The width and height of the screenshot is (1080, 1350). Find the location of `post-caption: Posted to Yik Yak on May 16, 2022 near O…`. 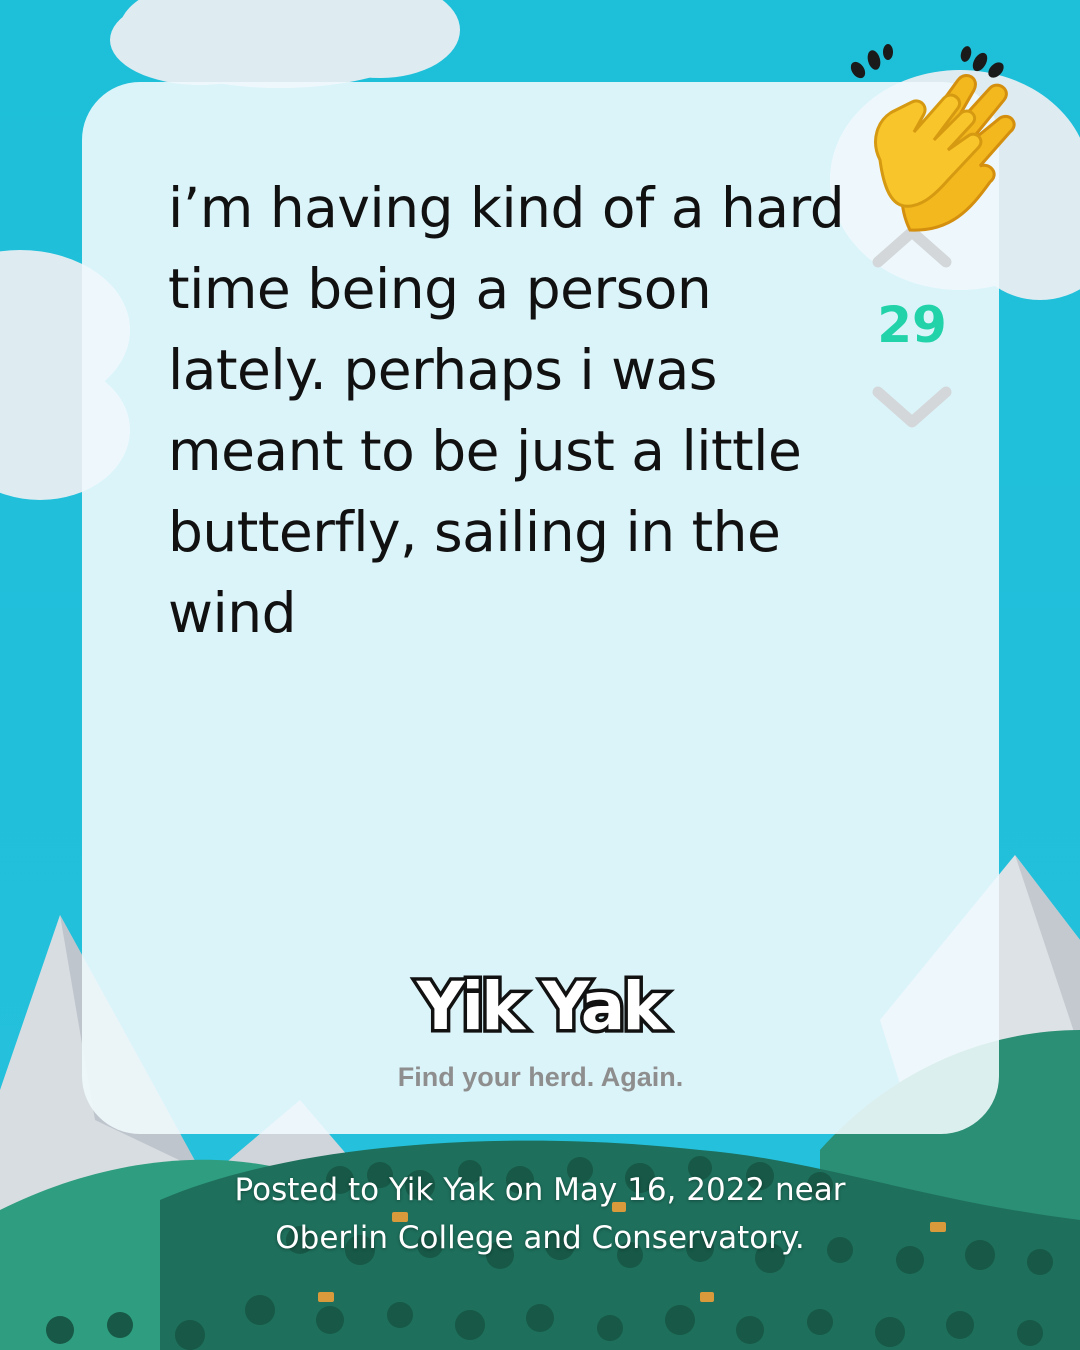

post-caption: Posted to Yik Yak on May 16, 2022 near O… is located at coordinates (540, 1214).